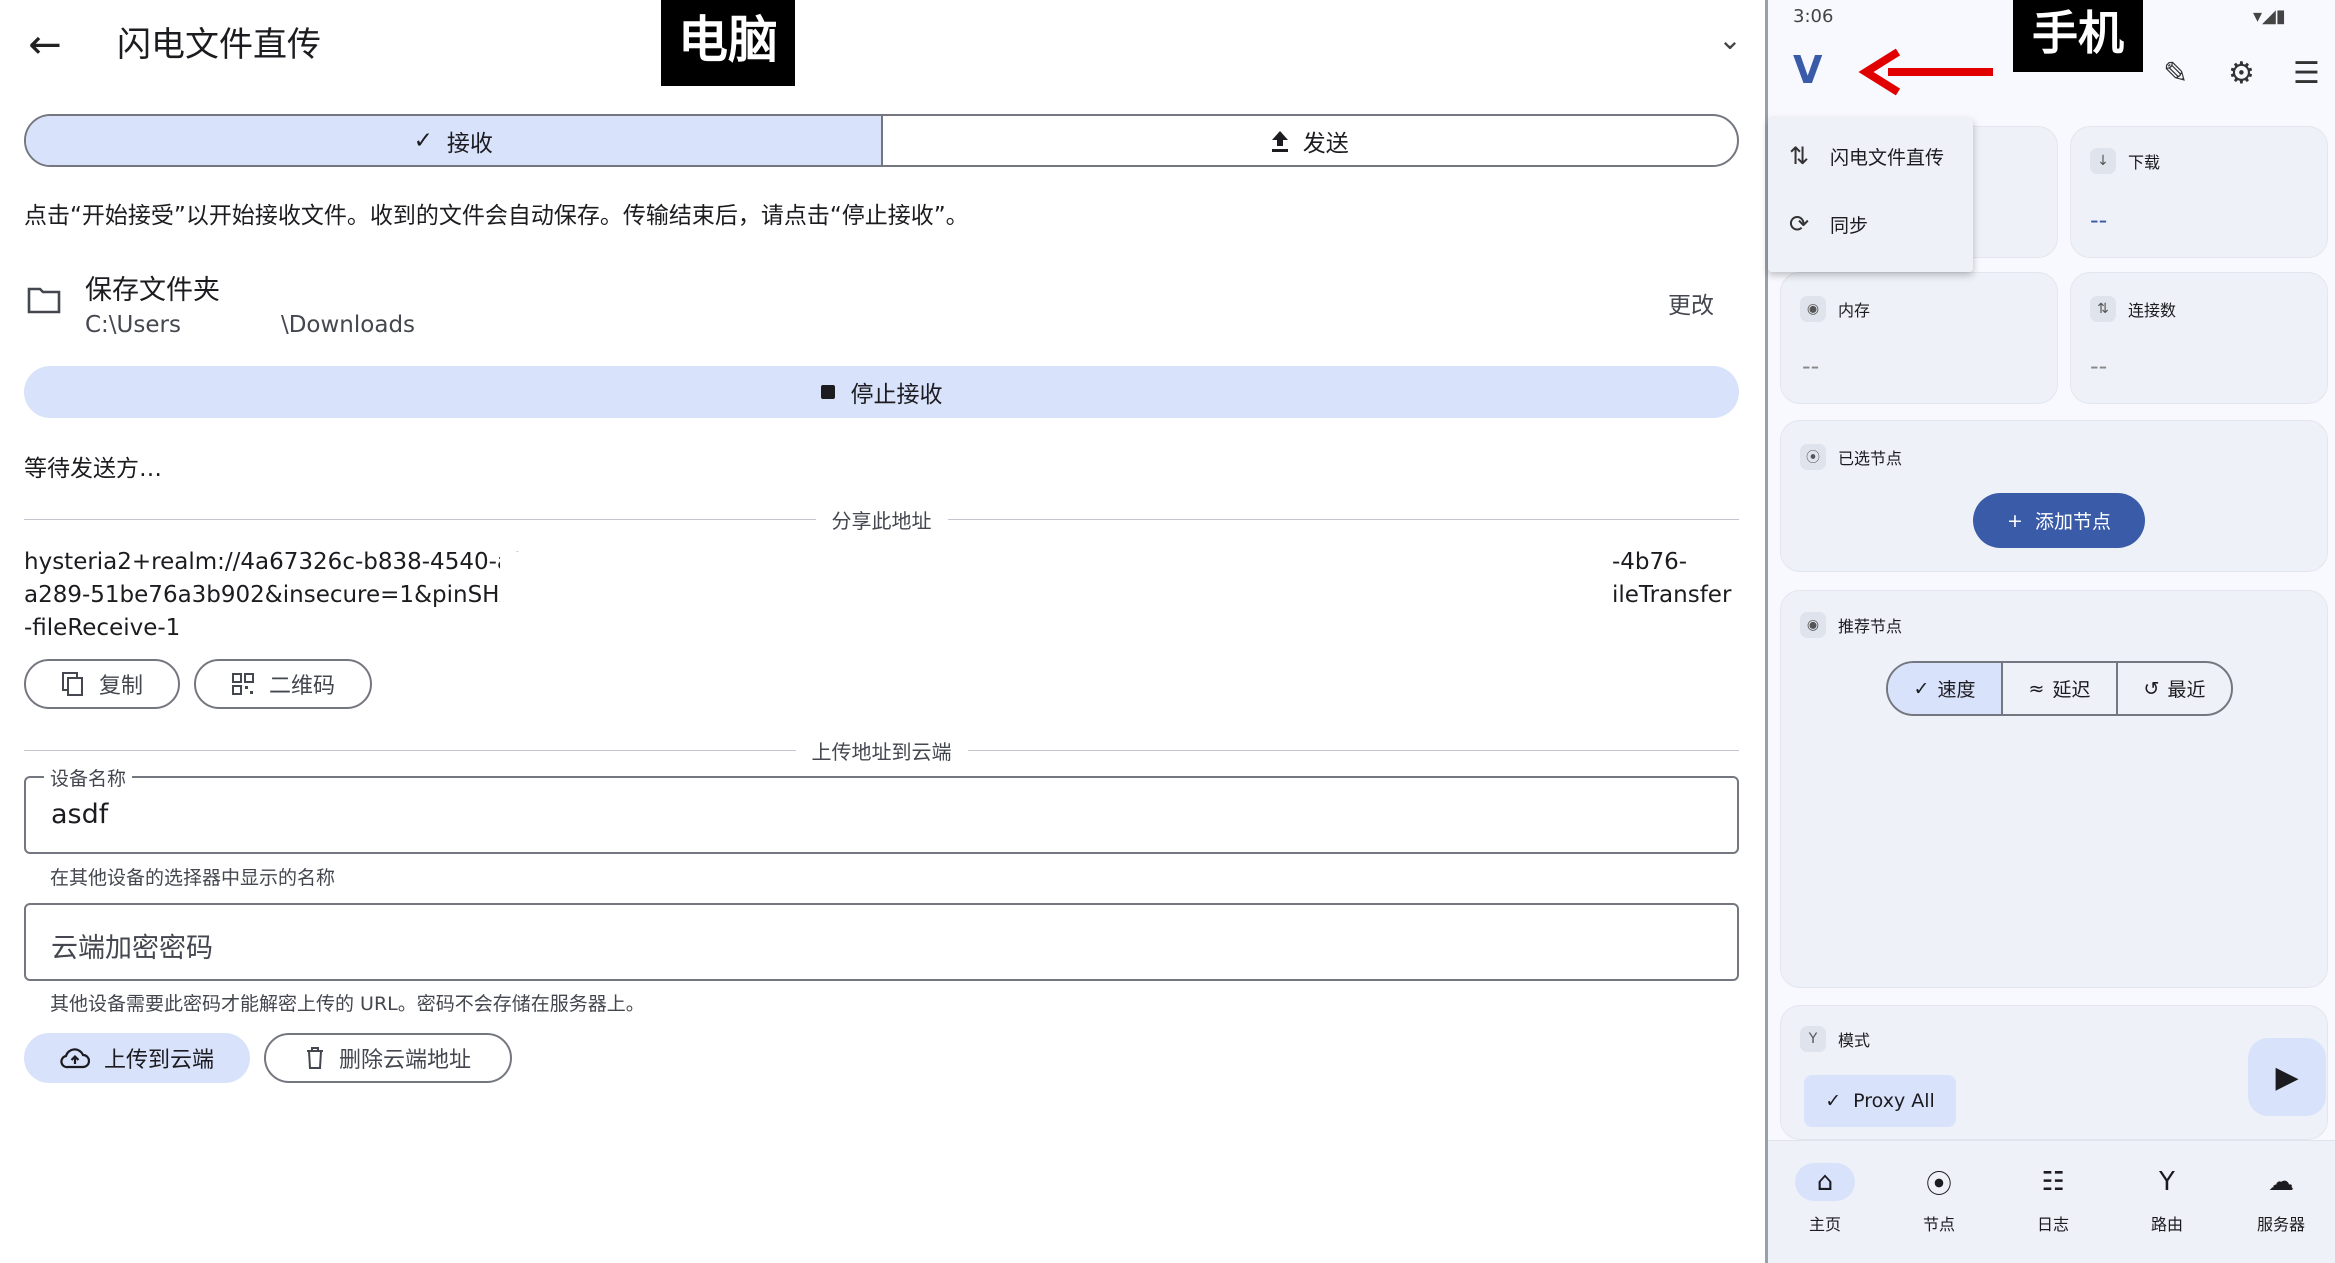 Image resolution: width=2335 pixels, height=1263 pixels. What do you see at coordinates (2279, 1202) in the screenshot?
I see `nav-server: ☁ 服务器` at bounding box center [2279, 1202].